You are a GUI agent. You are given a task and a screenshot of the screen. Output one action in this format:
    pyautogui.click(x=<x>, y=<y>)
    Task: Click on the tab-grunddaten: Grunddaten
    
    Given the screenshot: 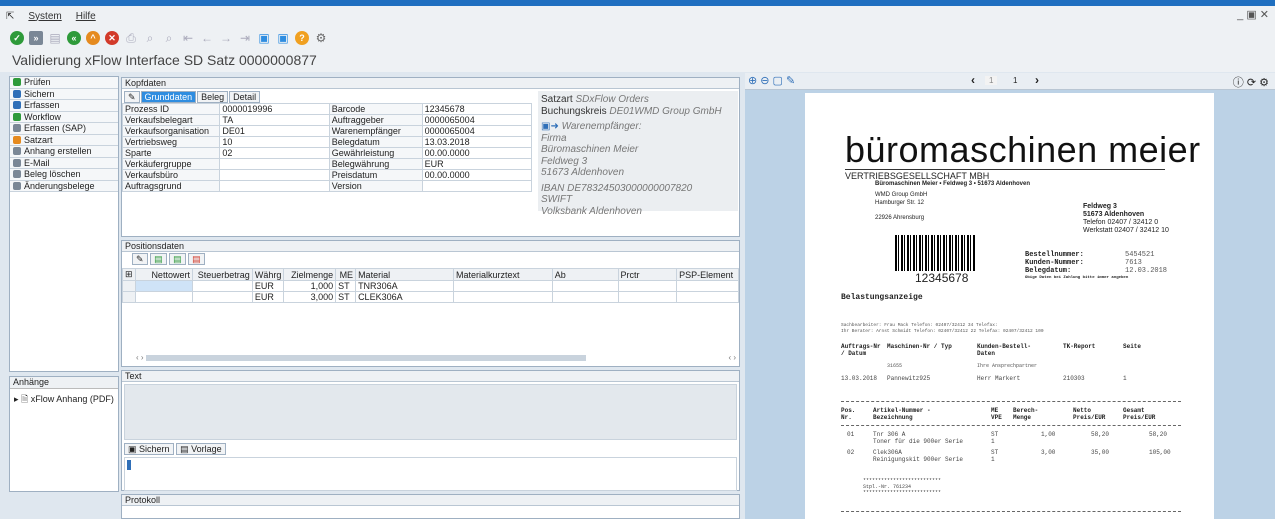 What is the action you would take?
    pyautogui.click(x=168, y=97)
    